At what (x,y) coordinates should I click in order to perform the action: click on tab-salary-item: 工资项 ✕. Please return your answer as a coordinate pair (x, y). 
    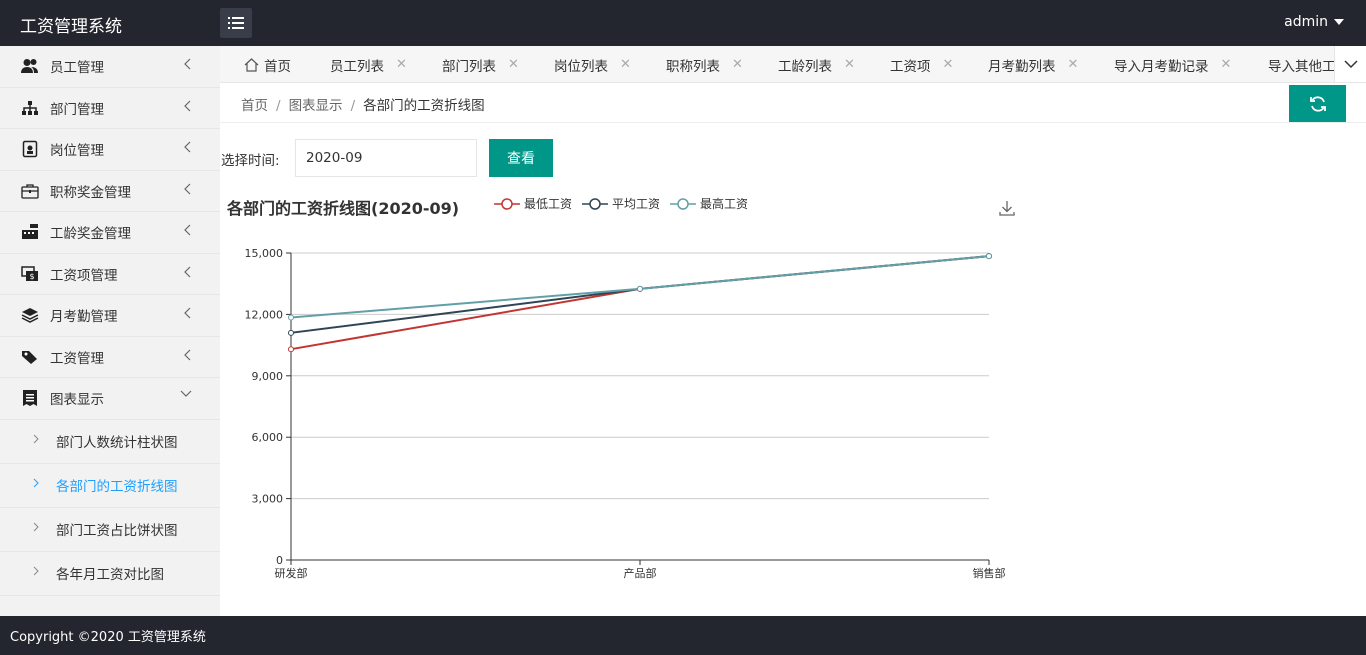
    Looking at the image, I should click on (922, 64).